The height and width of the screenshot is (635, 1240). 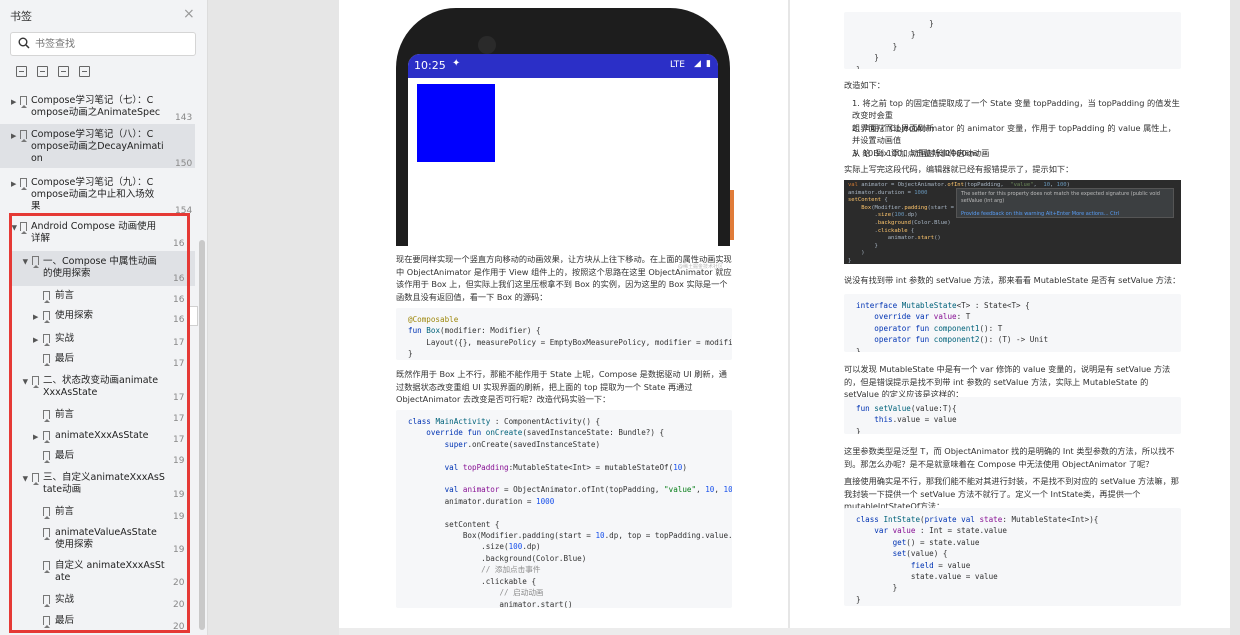 I want to click on paragraph: 改造如下：, so click(x=864, y=85).